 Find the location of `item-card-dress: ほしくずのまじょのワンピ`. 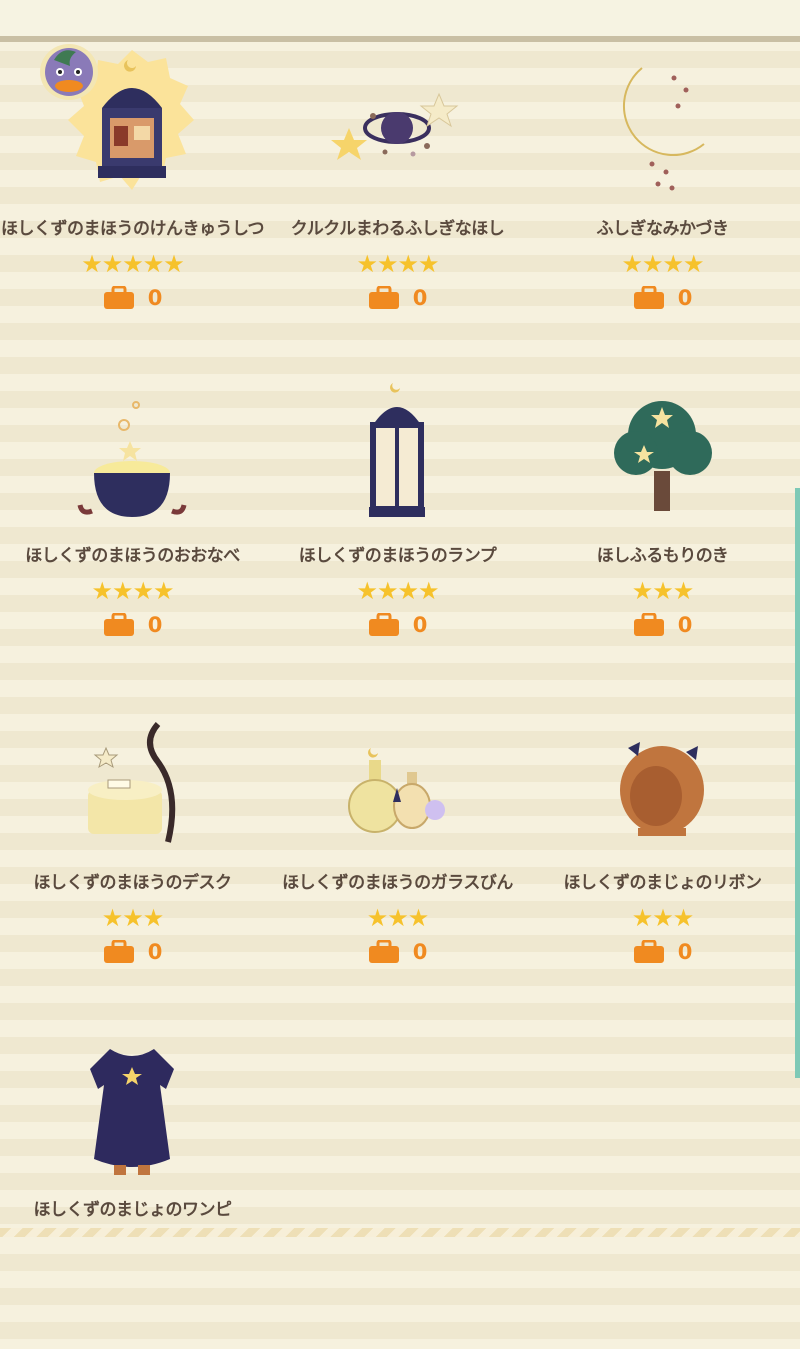

item-card-dress: ほしくずのまじょのワンピ is located at coordinates (132, 1186).